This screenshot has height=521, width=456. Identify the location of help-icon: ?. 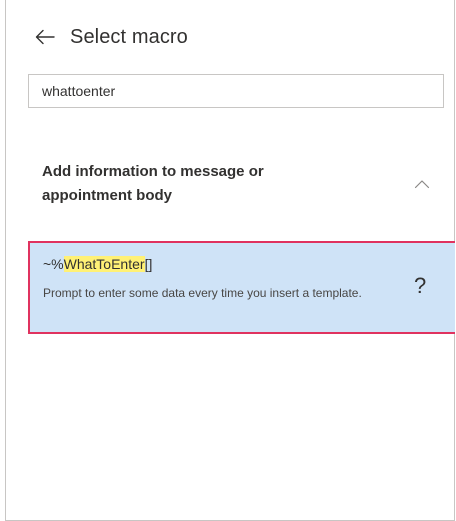
(420, 286).